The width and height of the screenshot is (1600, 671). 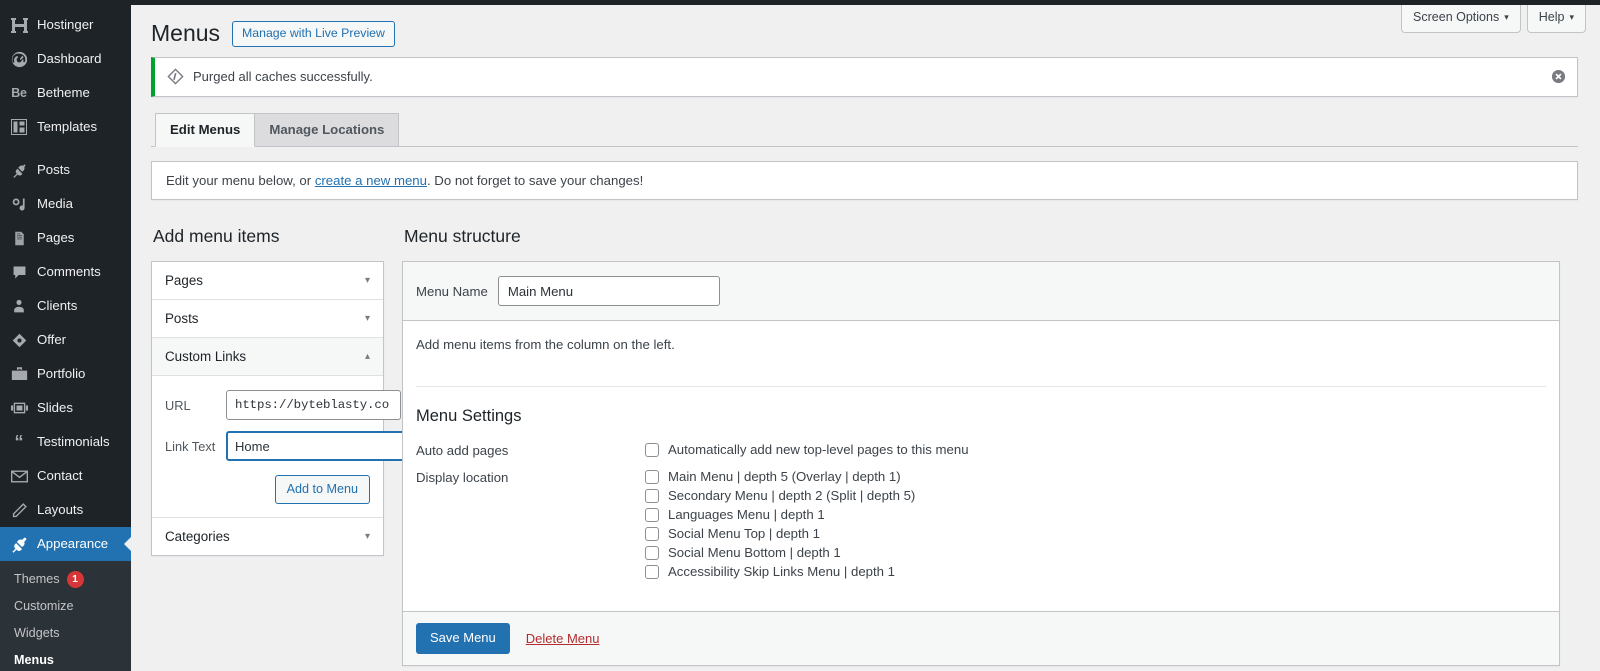 I want to click on screen-options-button: Screen Options ▾, so click(x=1461, y=19).